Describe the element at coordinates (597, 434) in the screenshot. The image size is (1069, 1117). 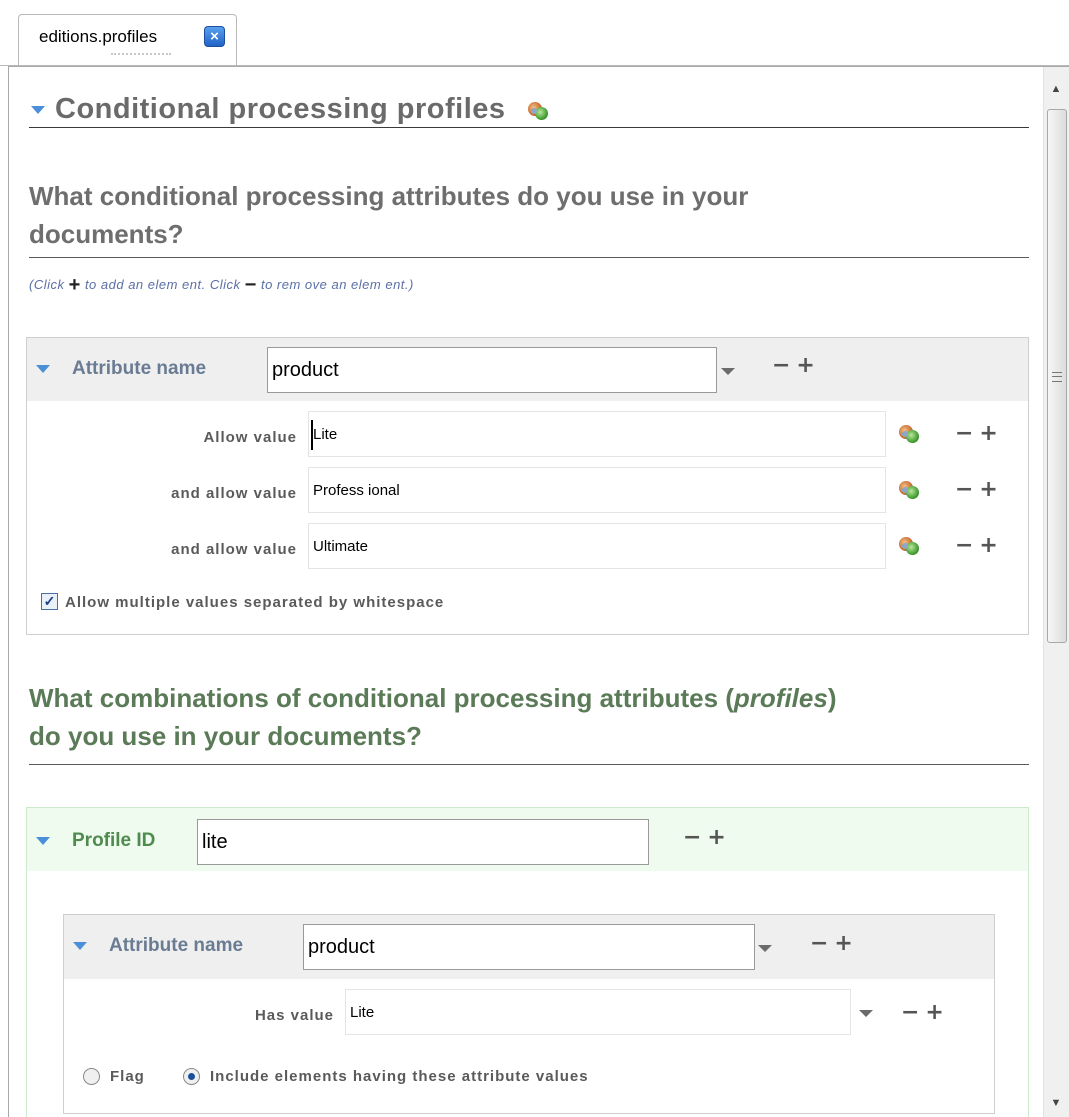
I see `allow-value-field: Lite` at that location.